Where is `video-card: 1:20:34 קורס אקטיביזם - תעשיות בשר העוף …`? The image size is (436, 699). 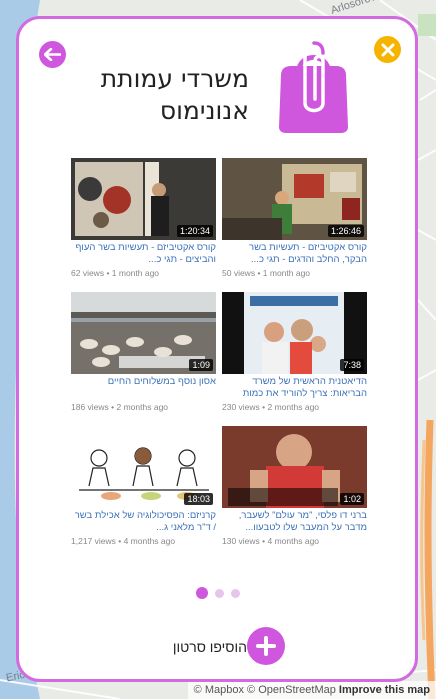 video-card: 1:20:34 קורס אקטיביזם - תעשיות בשר העוף … is located at coordinates (143, 220).